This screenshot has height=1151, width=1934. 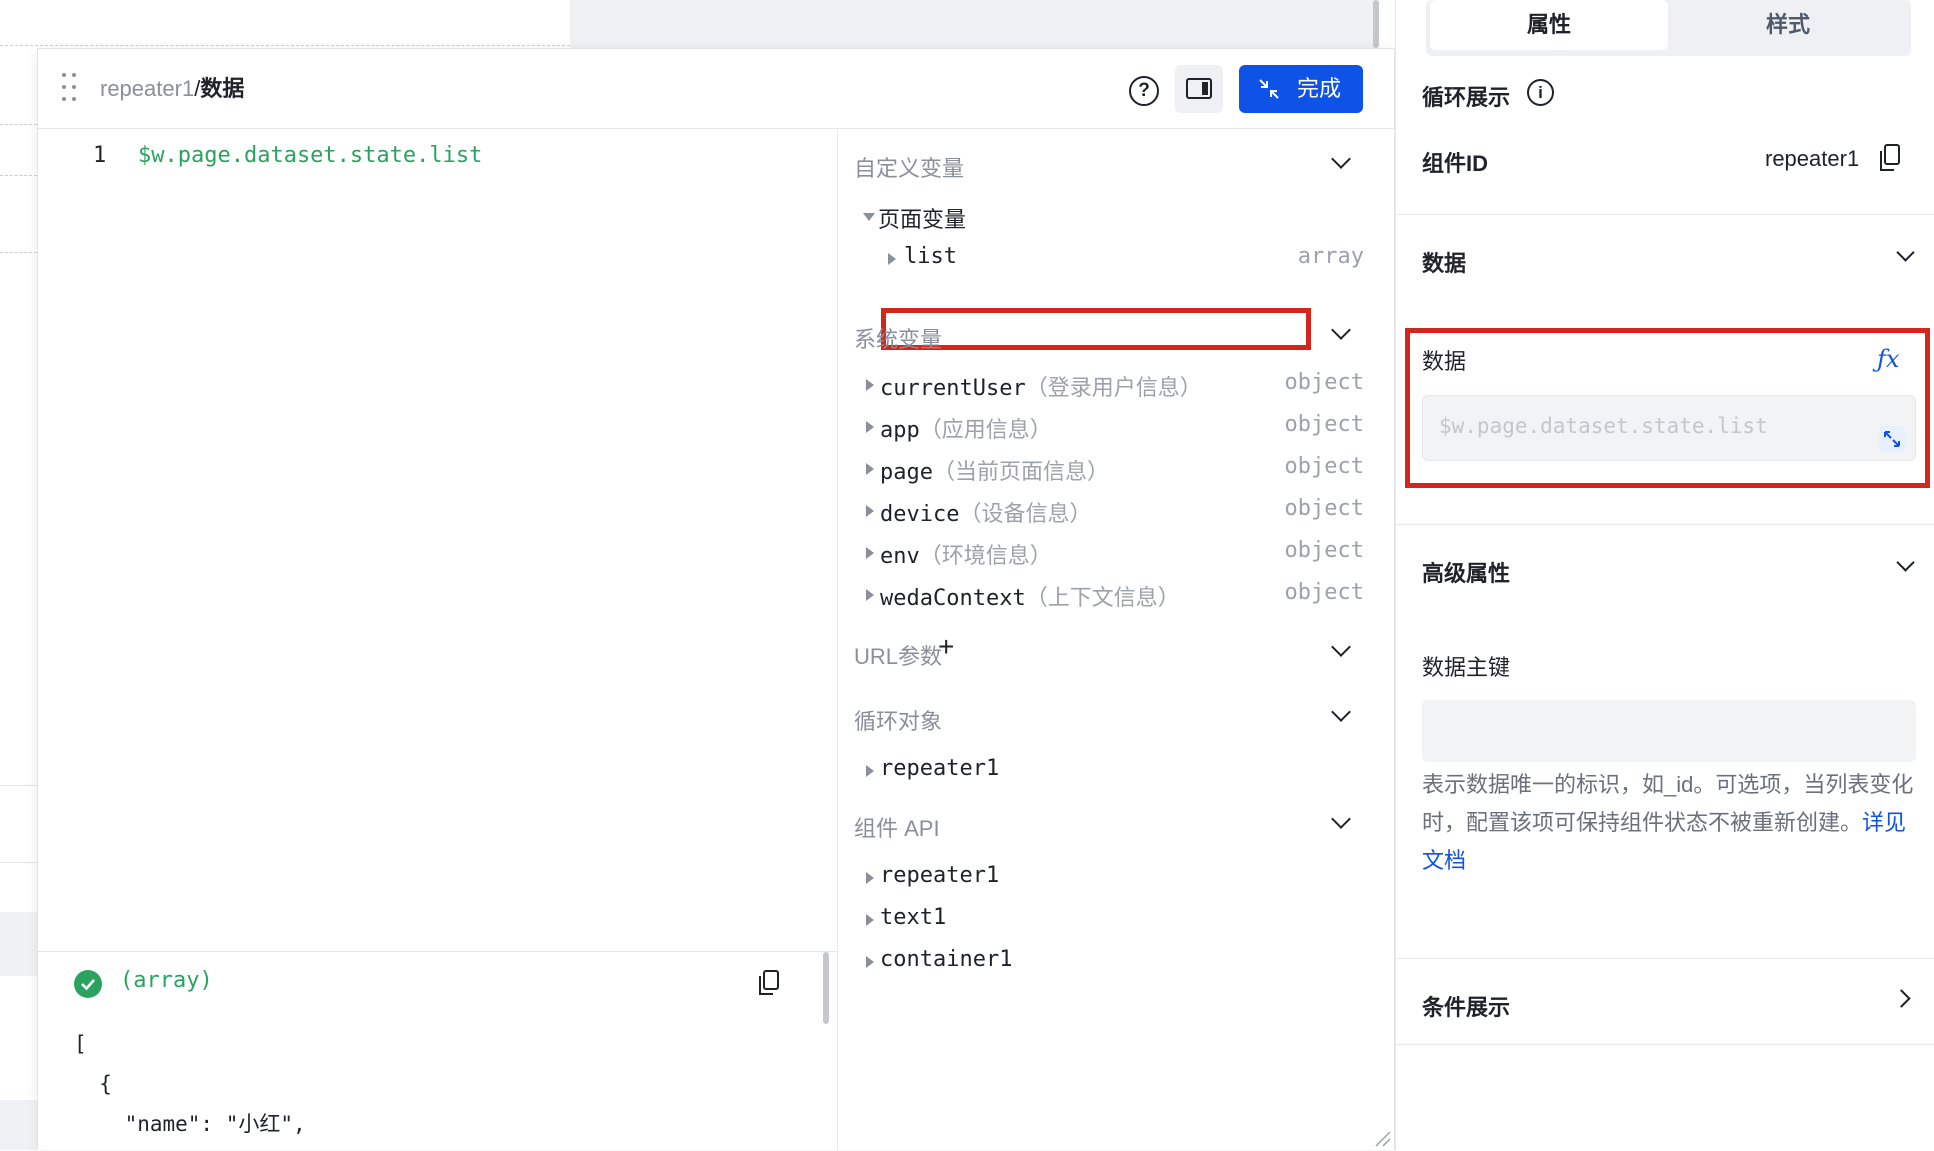 I want to click on tree-item-api: text1, so click(x=1116, y=920).